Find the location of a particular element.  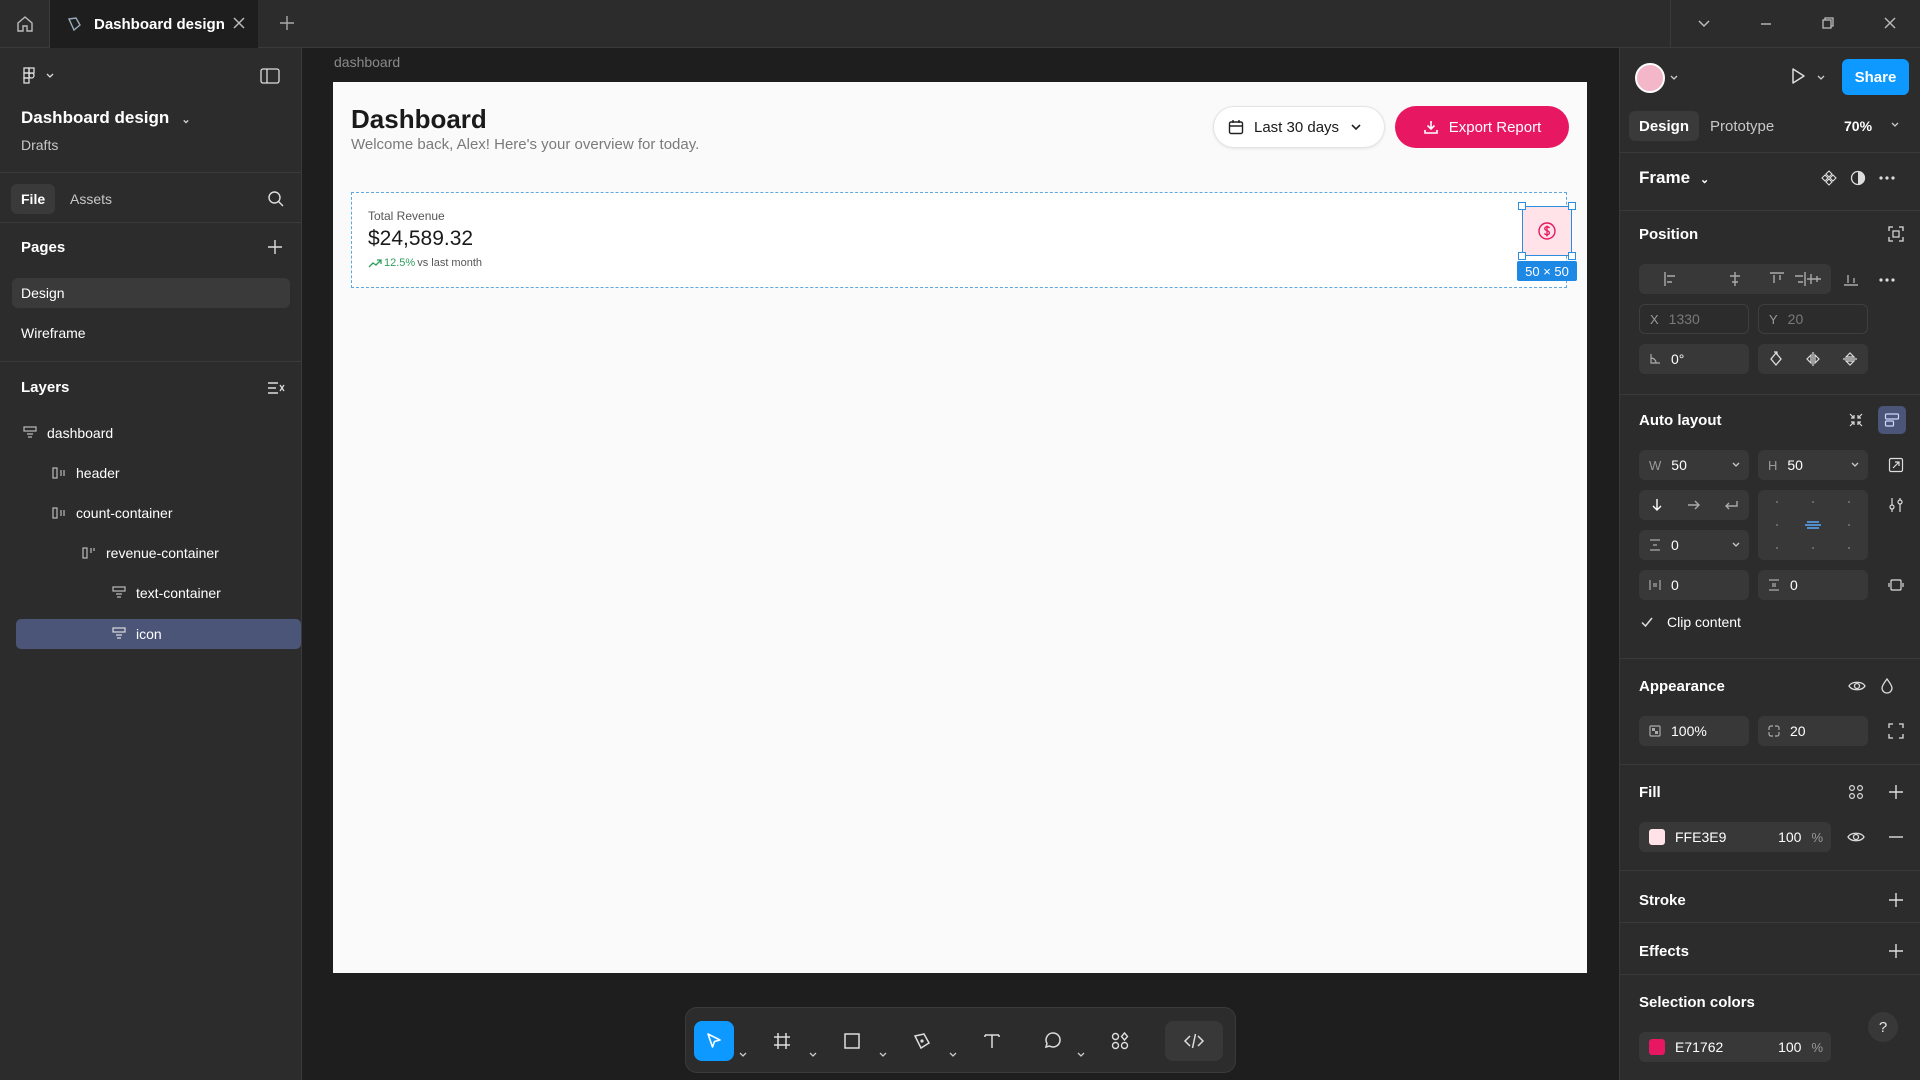

fill-swatch is located at coordinates (1657, 837).